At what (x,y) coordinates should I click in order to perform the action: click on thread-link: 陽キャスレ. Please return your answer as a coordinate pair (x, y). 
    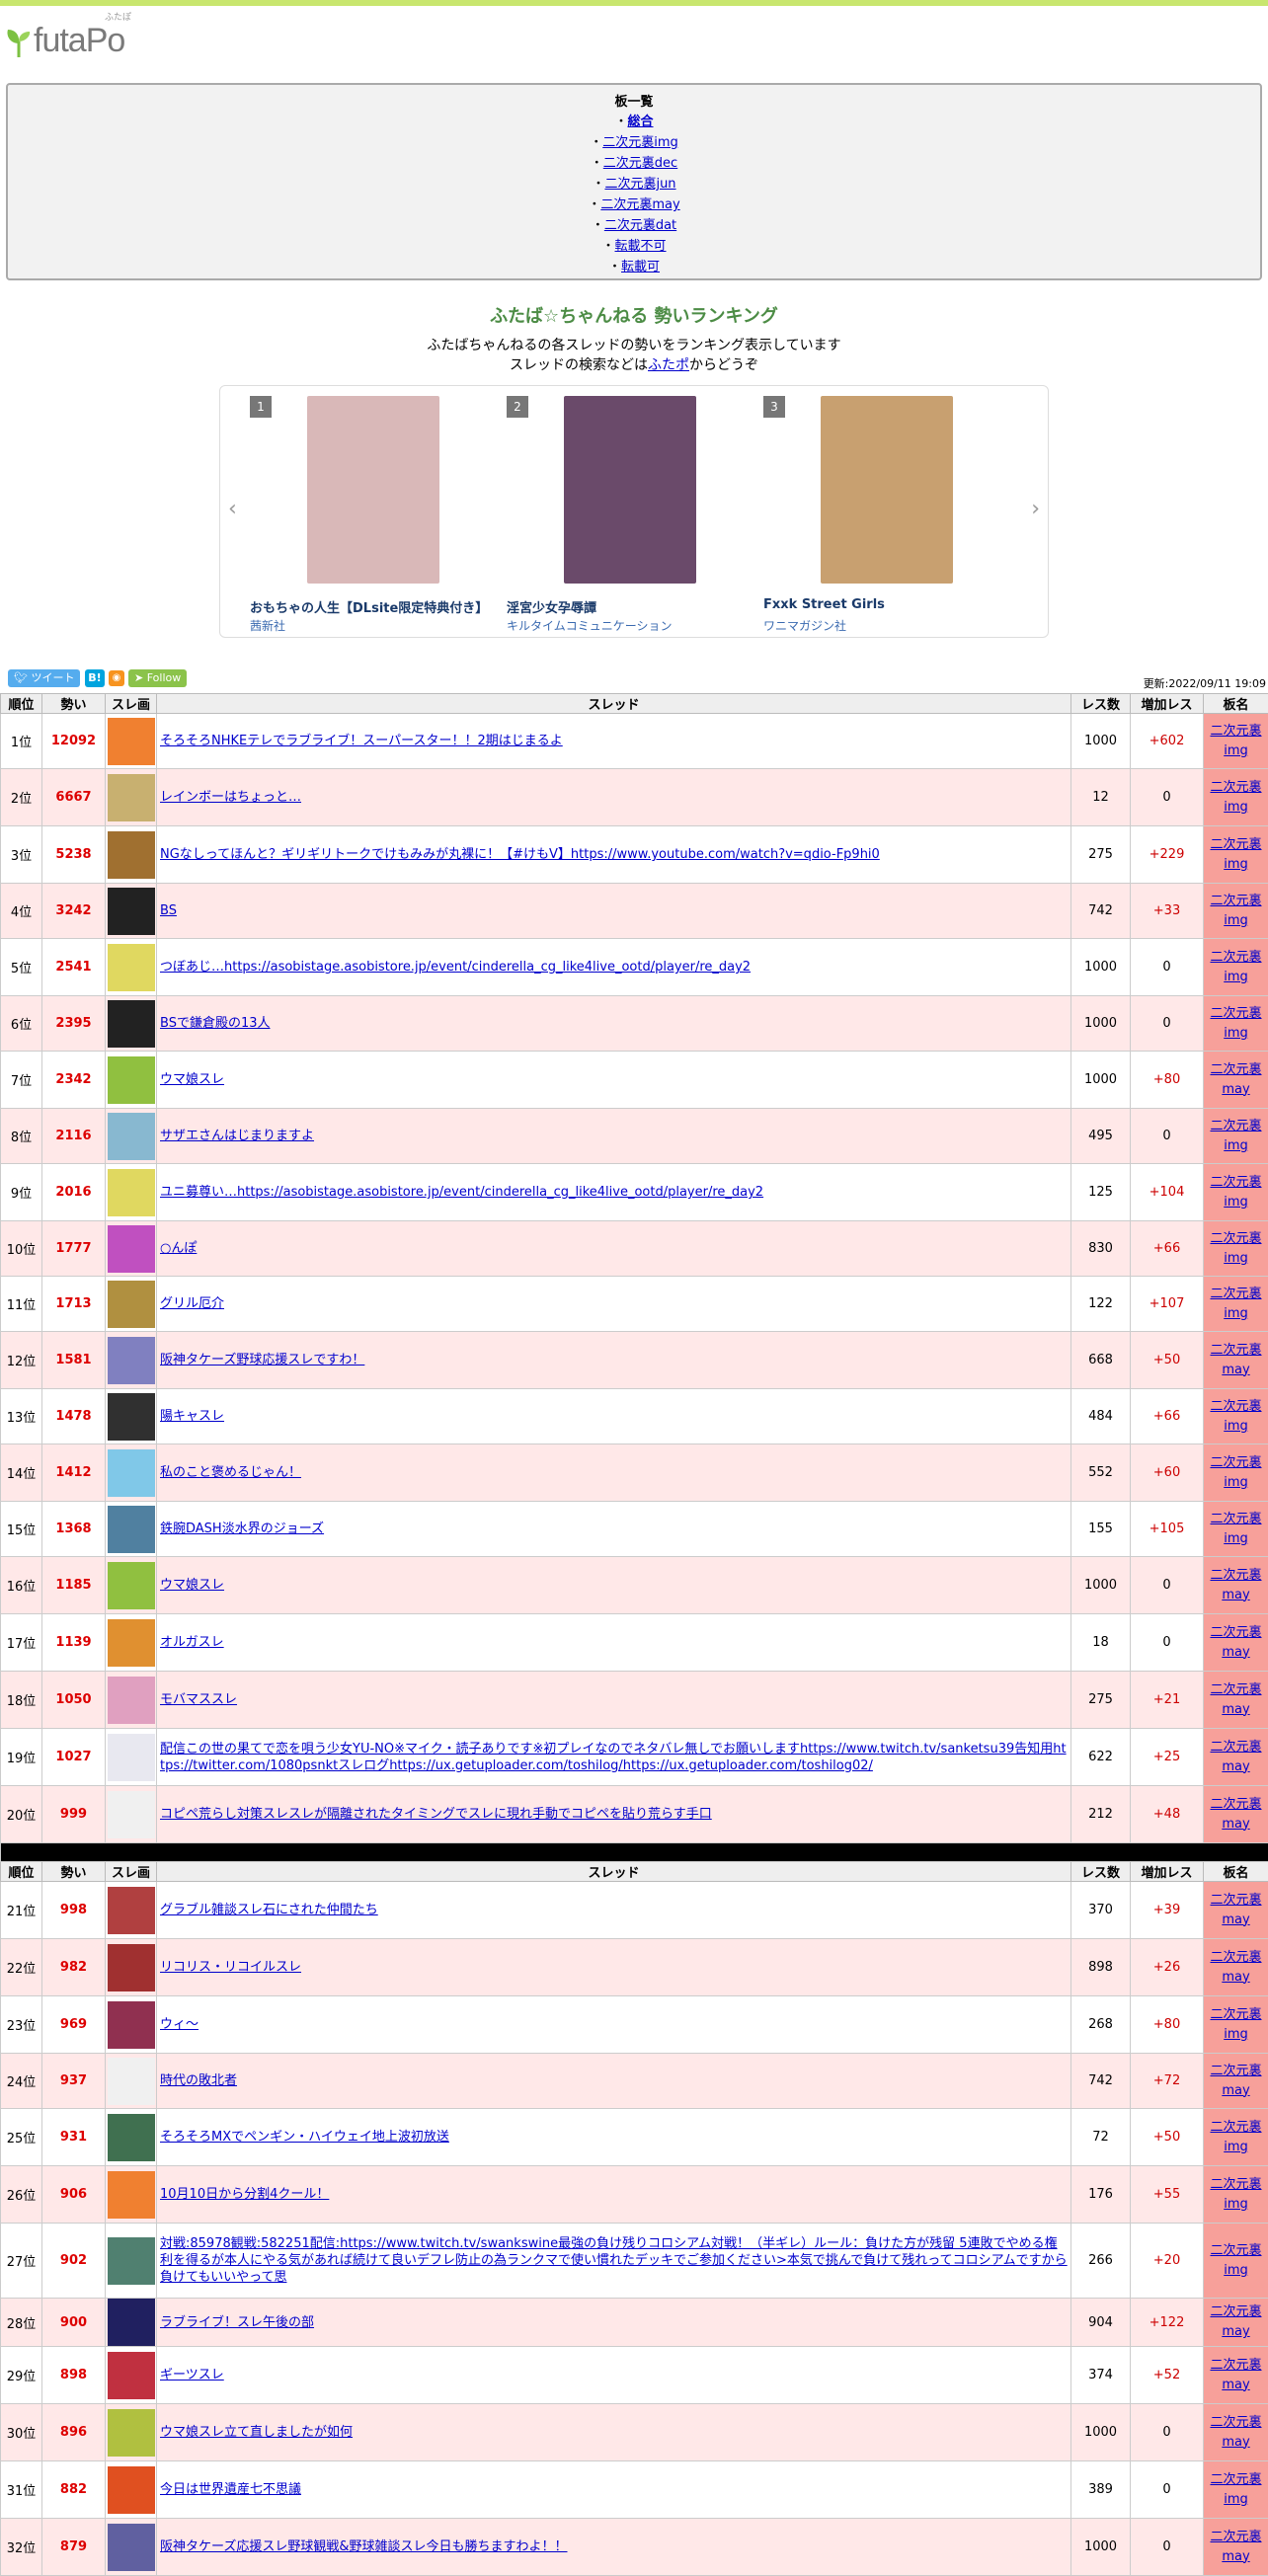
    Looking at the image, I should click on (192, 1416).